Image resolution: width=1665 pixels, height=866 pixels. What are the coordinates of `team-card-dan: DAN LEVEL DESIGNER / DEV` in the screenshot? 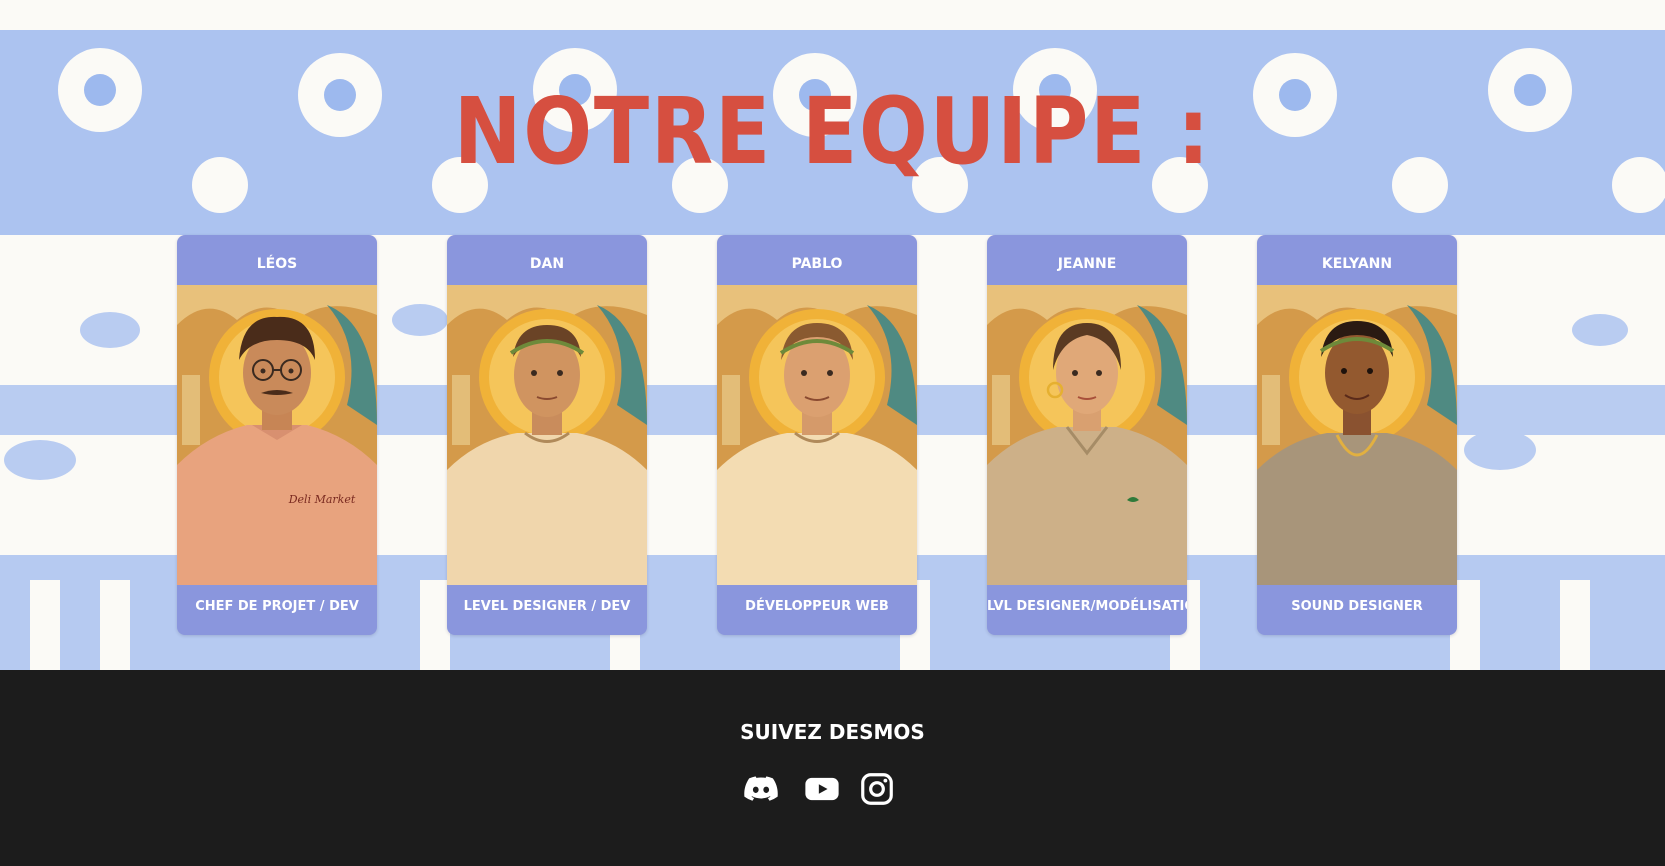 It's located at (547, 435).